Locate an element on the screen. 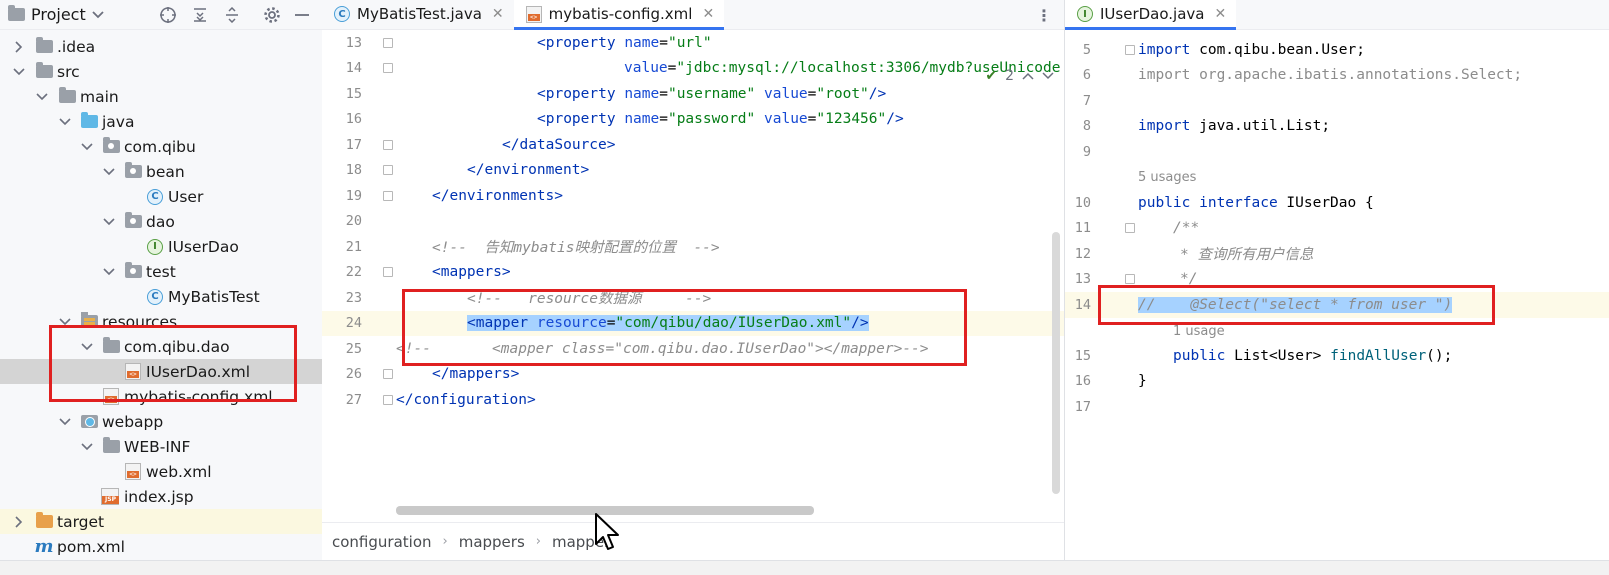 Image resolution: width=1609 pixels, height=575 pixels. tree-item: webapp is located at coordinates (164, 421).